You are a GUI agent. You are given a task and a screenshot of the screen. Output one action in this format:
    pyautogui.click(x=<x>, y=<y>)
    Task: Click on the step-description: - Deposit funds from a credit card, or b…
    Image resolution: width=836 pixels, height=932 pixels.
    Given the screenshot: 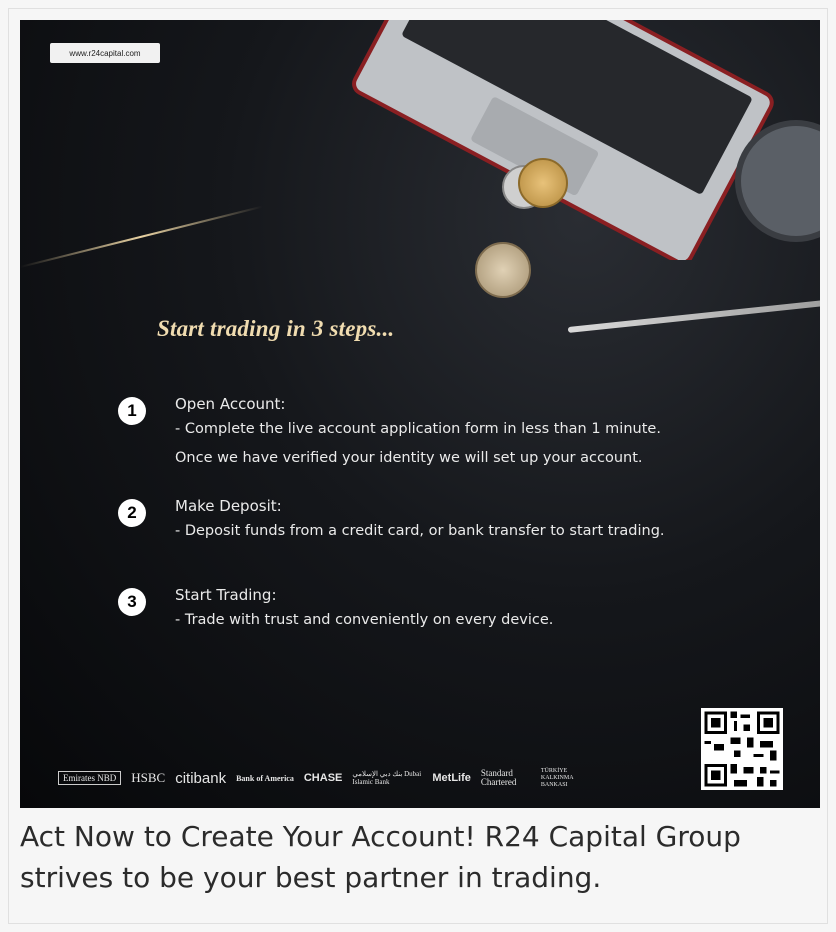 What is the action you would take?
    pyautogui.click(x=420, y=531)
    